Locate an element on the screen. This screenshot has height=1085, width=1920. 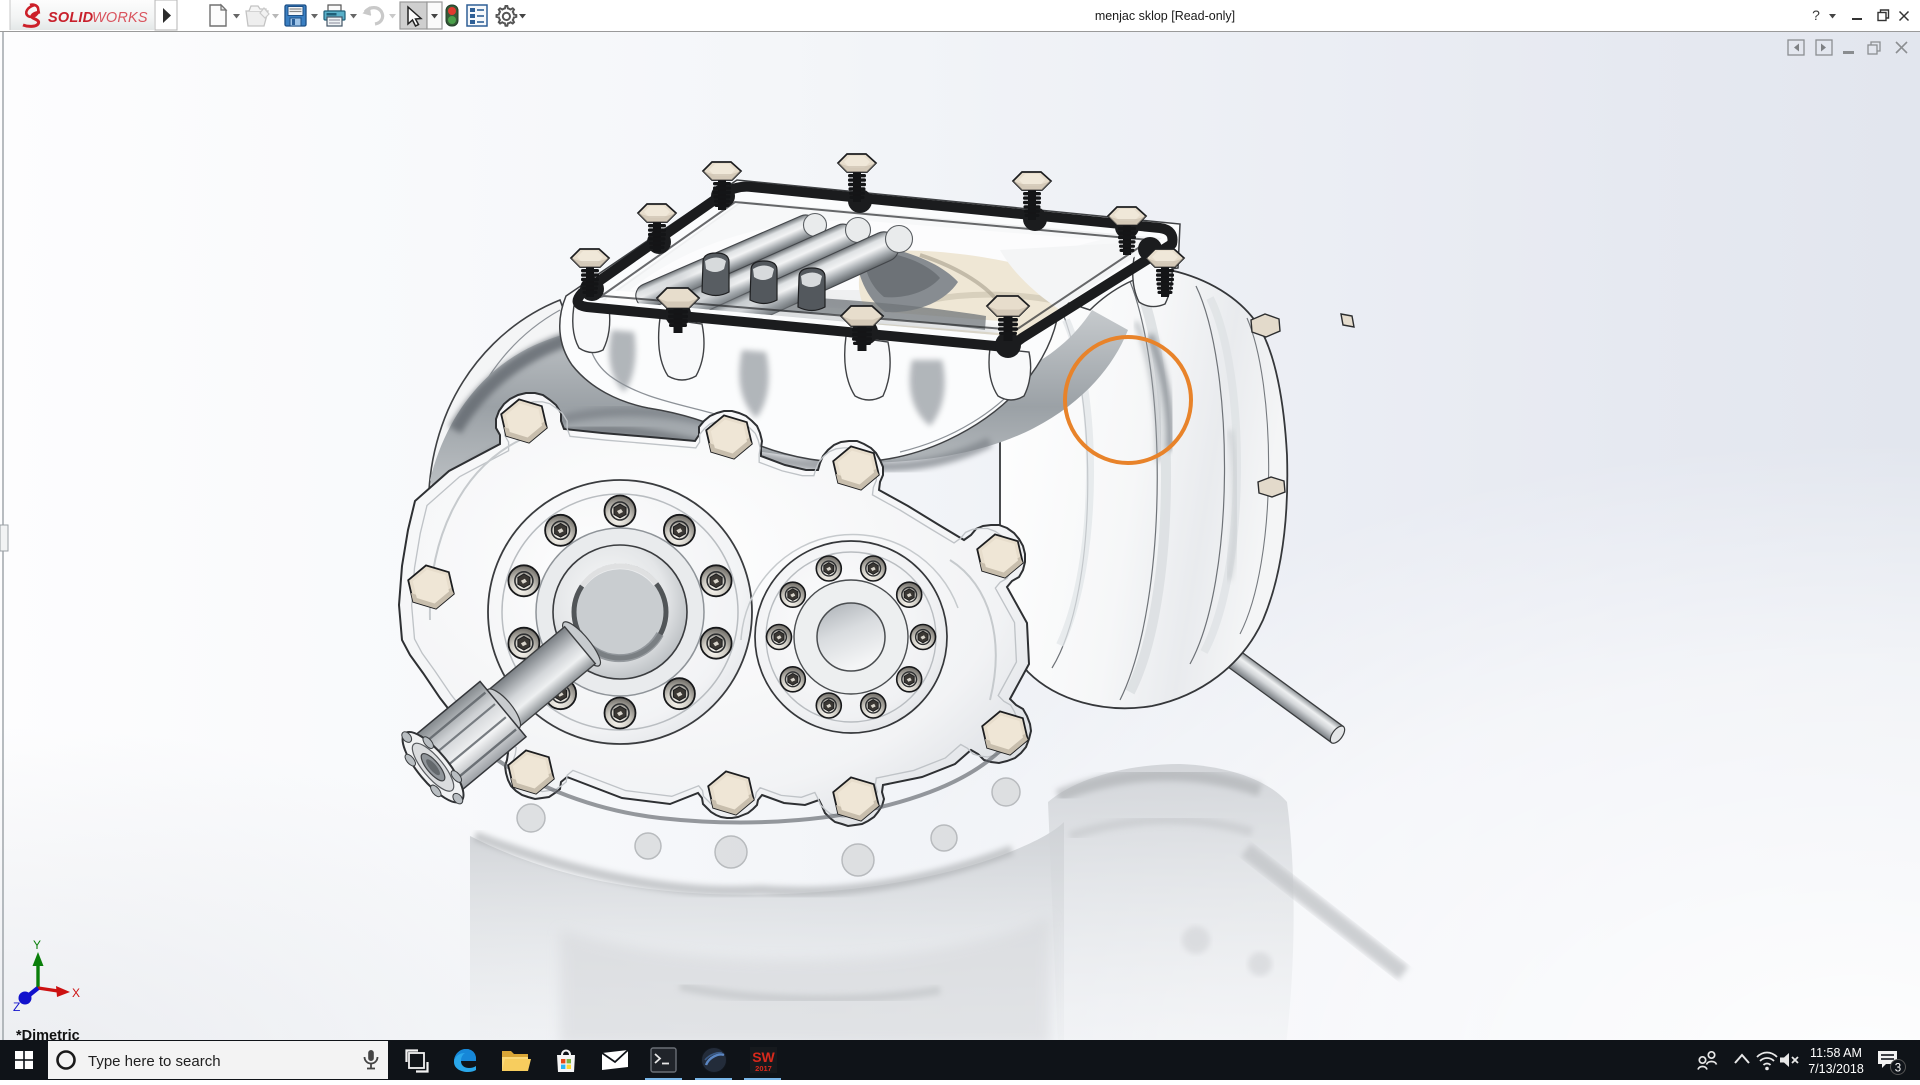
svg-text: Z is located at coordinates (16, 1007).